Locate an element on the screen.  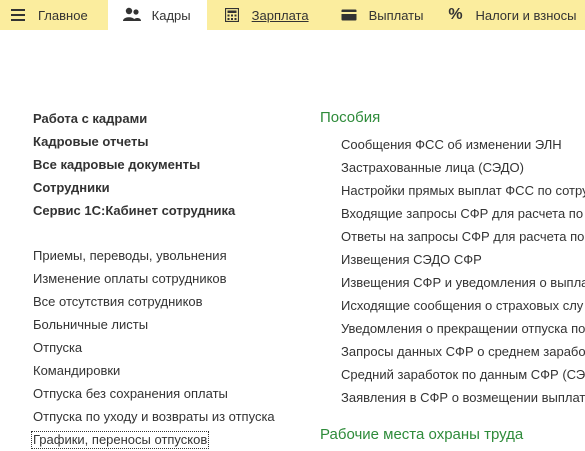
section-title-benefits: Пособия is located at coordinates (350, 117).